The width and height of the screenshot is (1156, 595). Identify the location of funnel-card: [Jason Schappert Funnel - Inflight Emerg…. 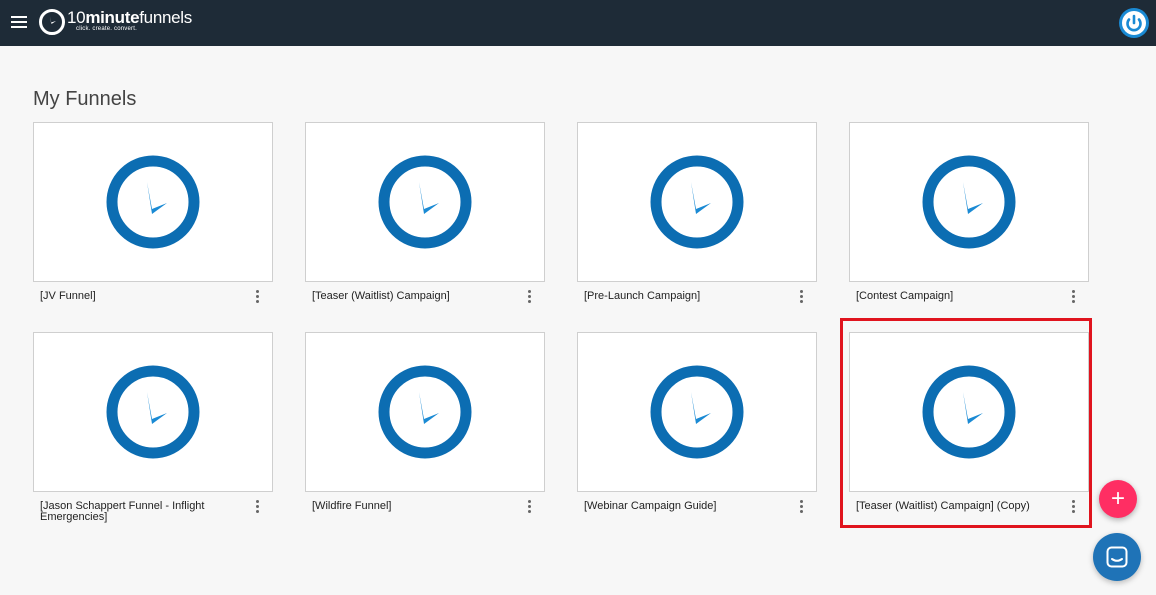
(153, 427).